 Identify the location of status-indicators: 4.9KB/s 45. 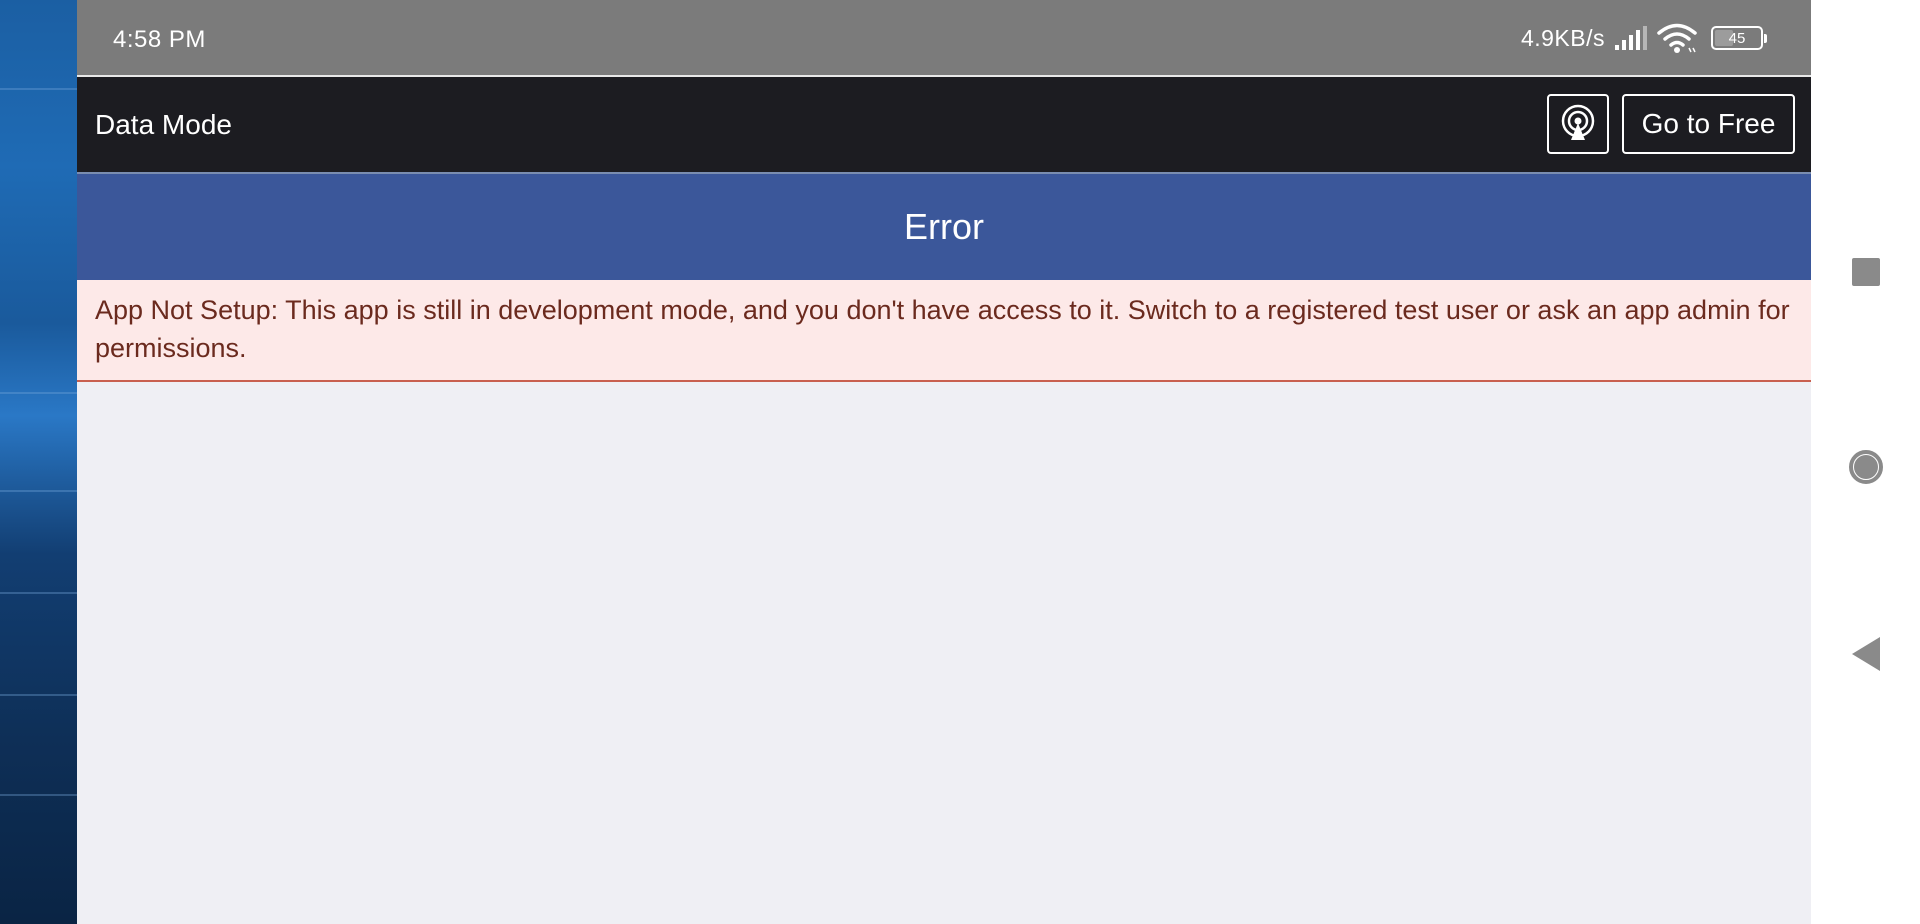
(1643, 38).